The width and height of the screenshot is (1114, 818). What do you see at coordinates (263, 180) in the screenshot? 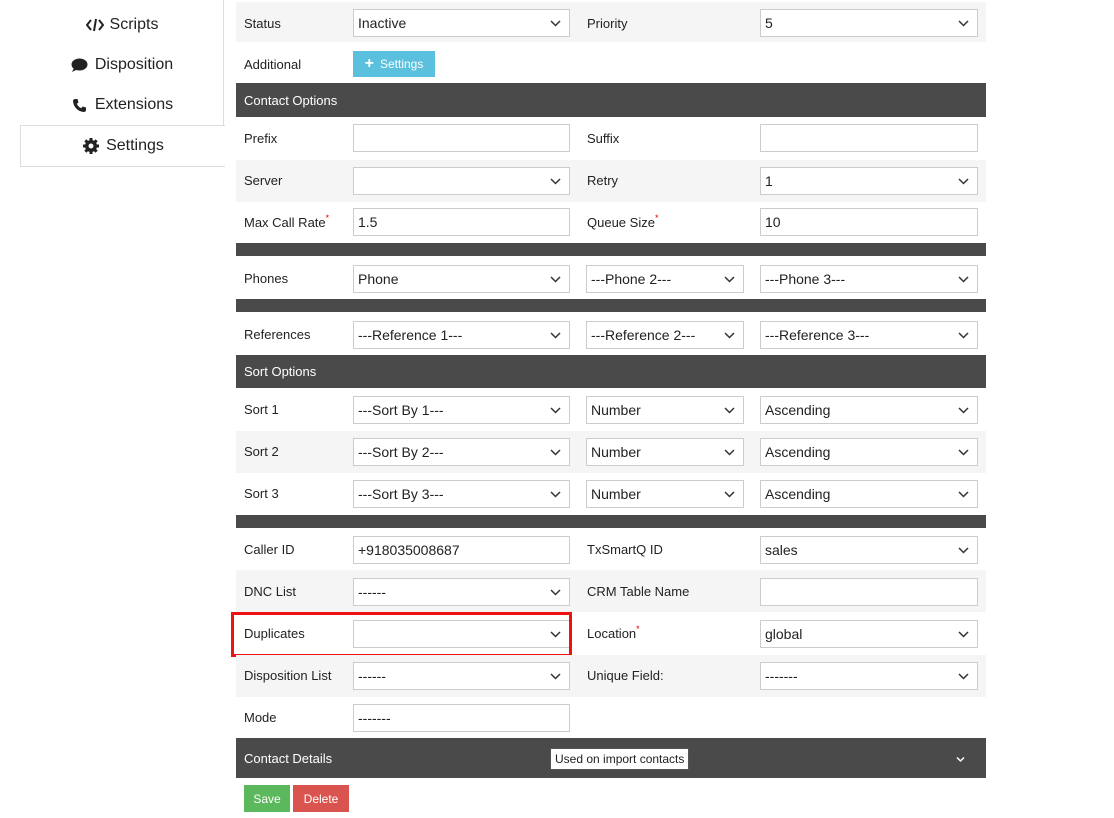
I see `server-label: Server` at bounding box center [263, 180].